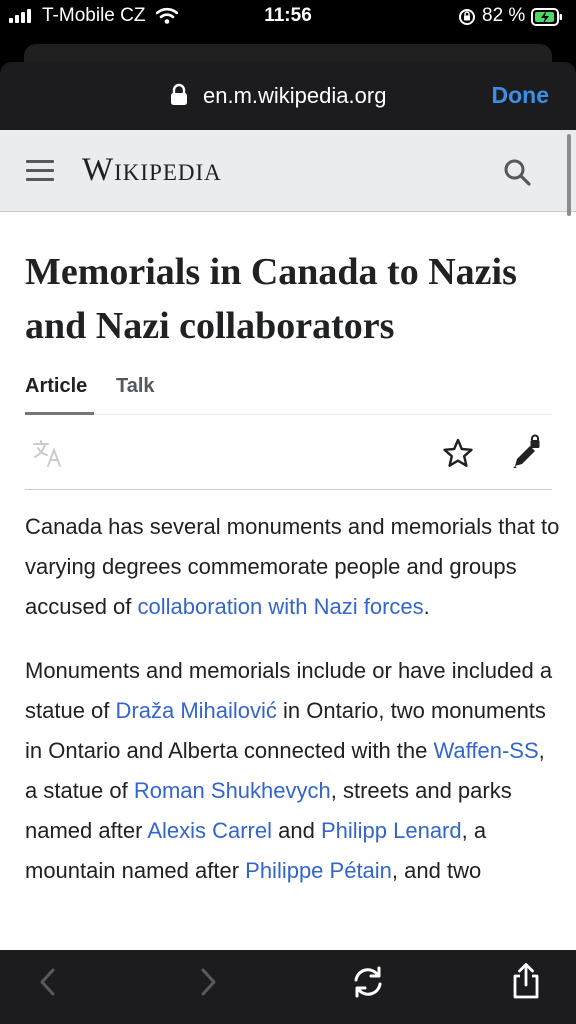 The image size is (576, 1024). Describe the element at coordinates (294, 96) in the screenshot. I see `url-label: en.m.wikipedia.org` at that location.